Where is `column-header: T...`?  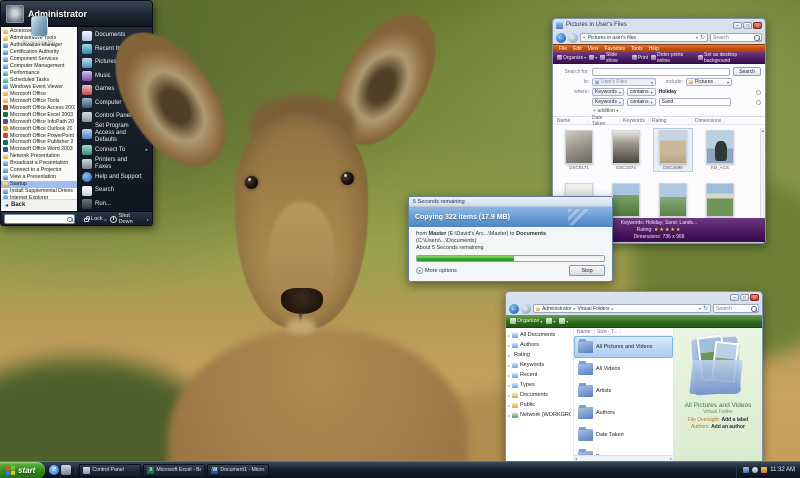 column-header: T... is located at coordinates (616, 331).